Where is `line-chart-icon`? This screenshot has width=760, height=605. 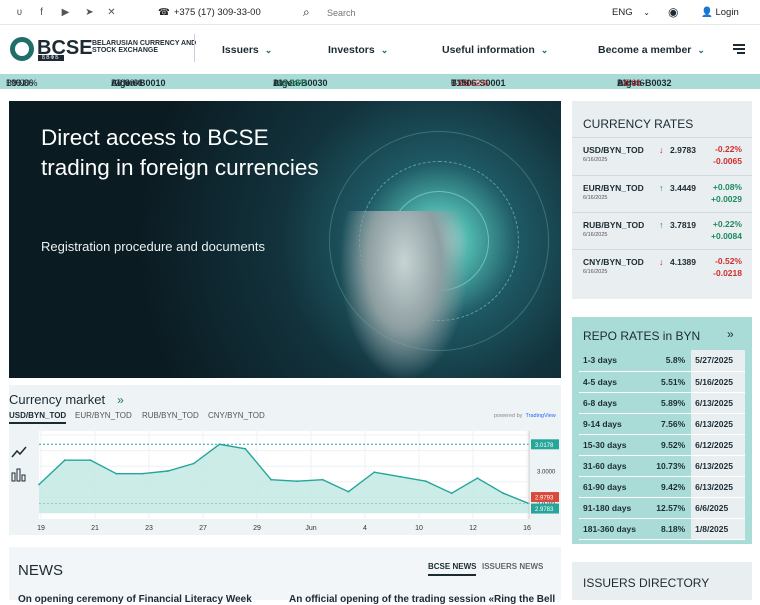
line-chart-icon is located at coordinates (19, 452).